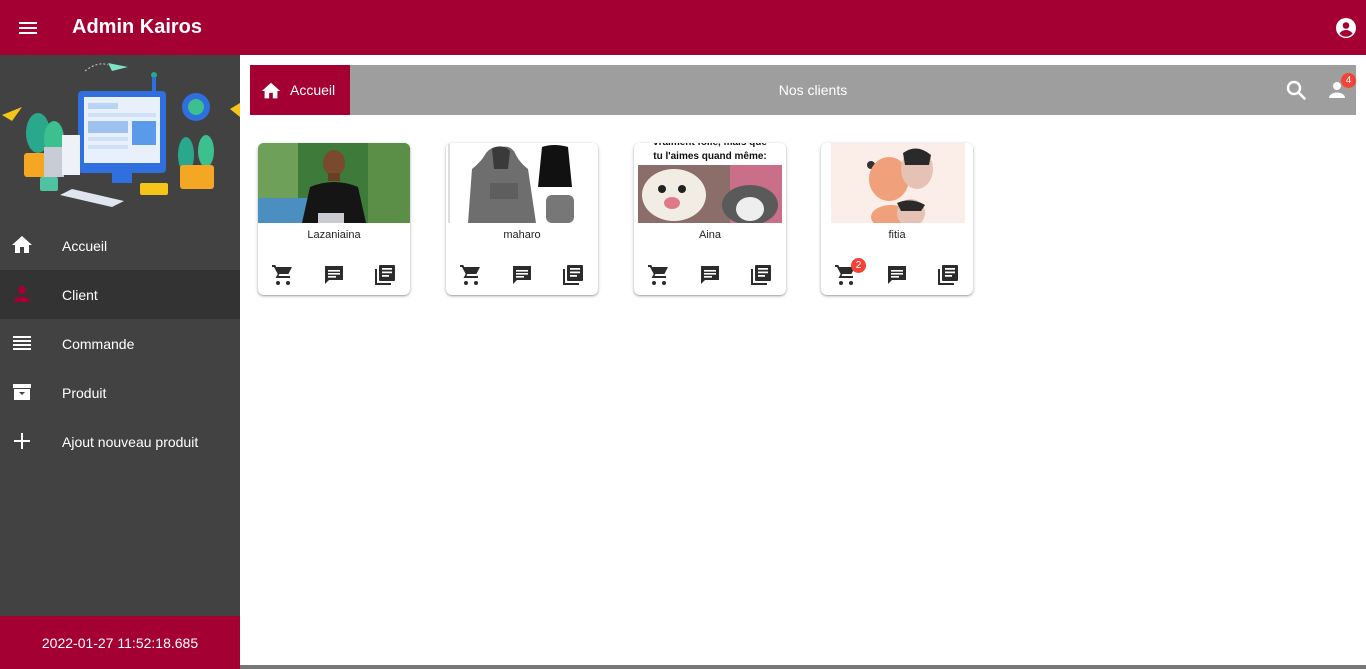 This screenshot has height=669, width=1366. I want to click on sidebar-item-produit: Produit, so click(120, 392).